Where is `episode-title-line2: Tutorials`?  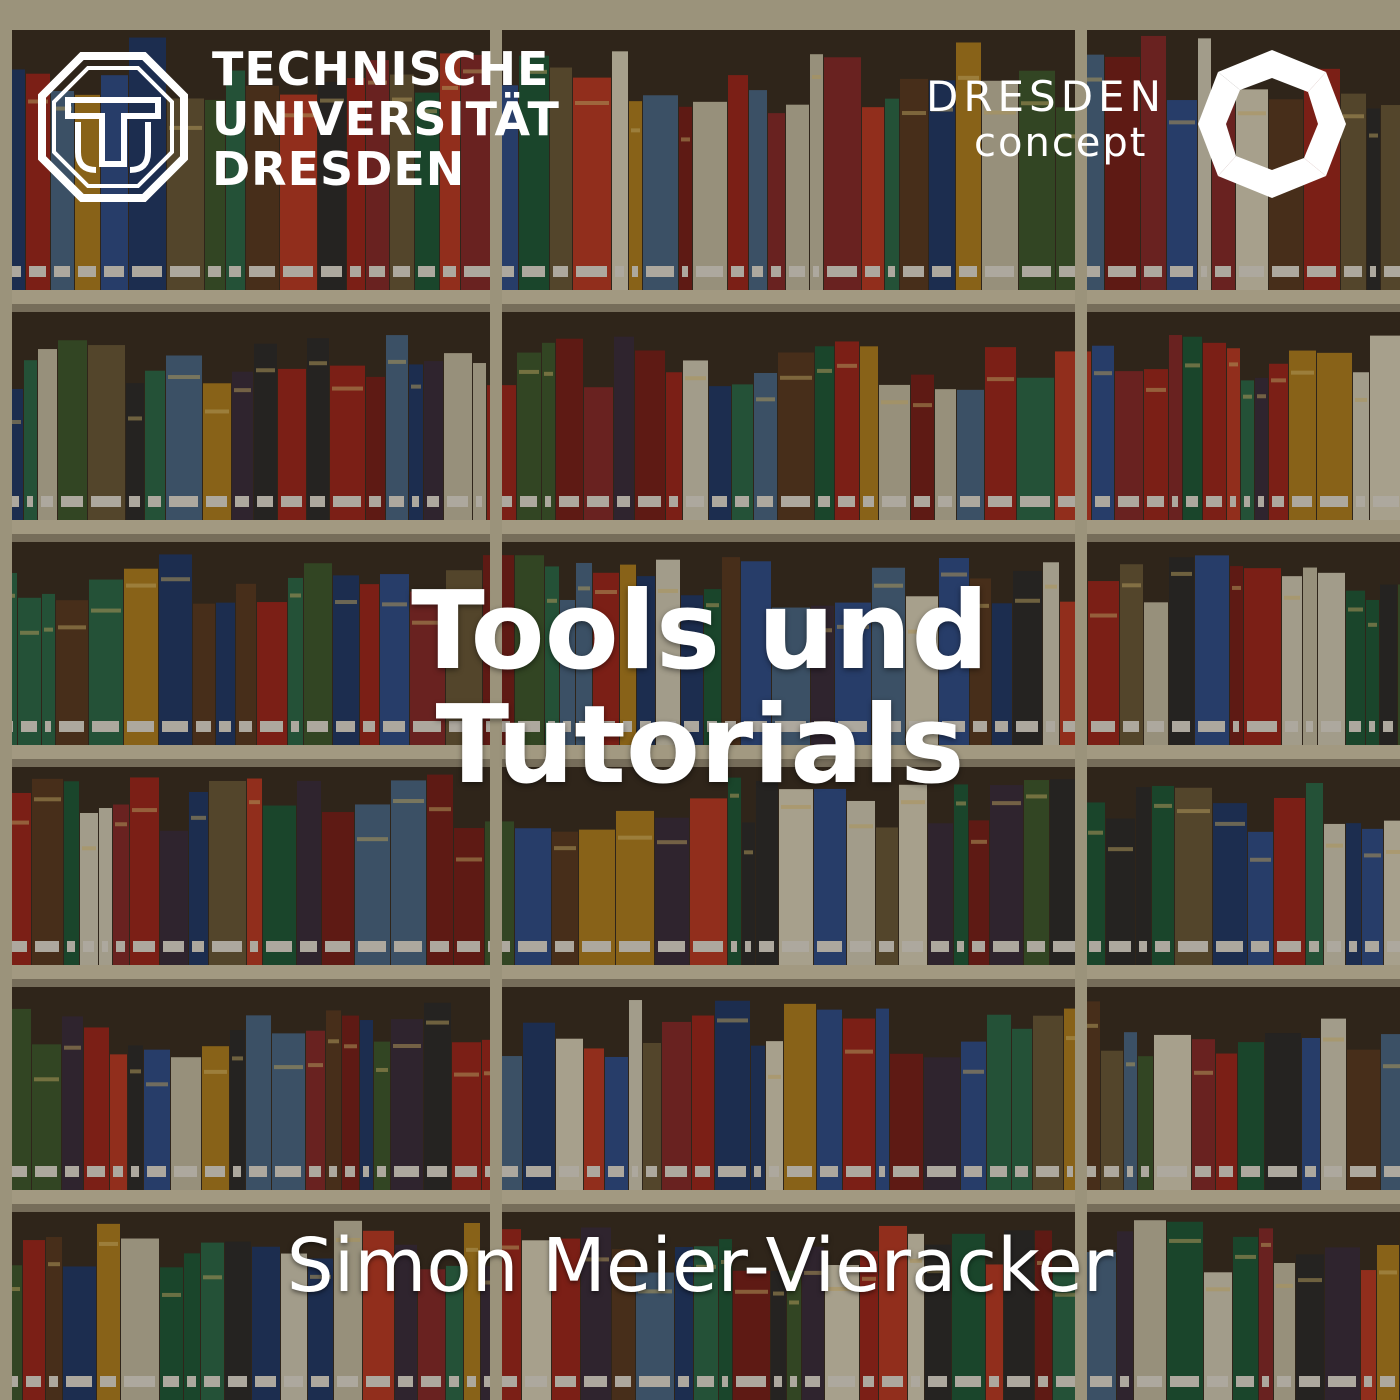
episode-title-line2: Tutorials is located at coordinates (700, 745).